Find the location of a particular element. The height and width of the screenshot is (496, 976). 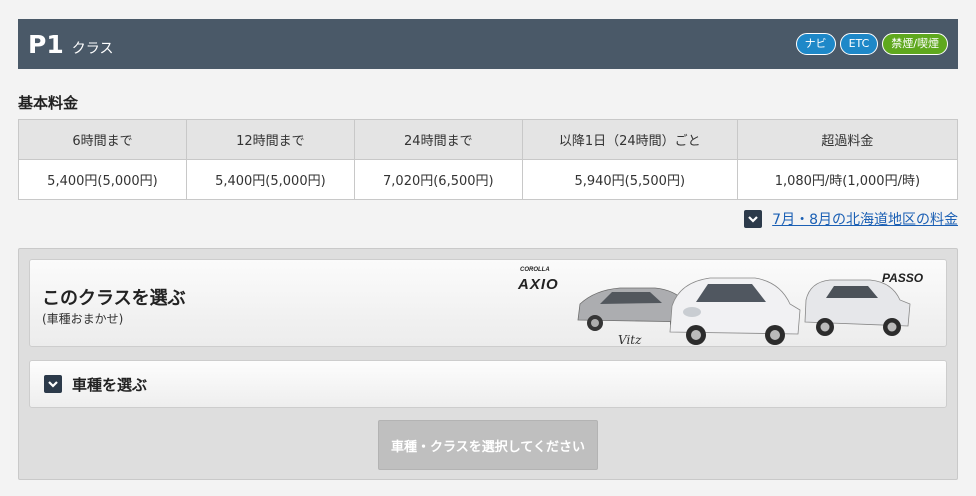

rates-value-cell: 7,020円(6,500円) is located at coordinates (438, 179).